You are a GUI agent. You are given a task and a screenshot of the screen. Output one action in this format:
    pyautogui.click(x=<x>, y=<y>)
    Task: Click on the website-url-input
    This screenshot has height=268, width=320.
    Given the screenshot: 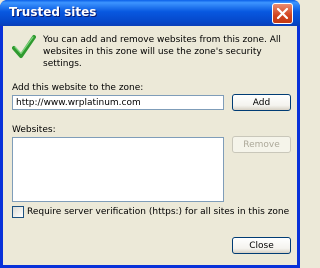 What is the action you would take?
    pyautogui.click(x=118, y=102)
    